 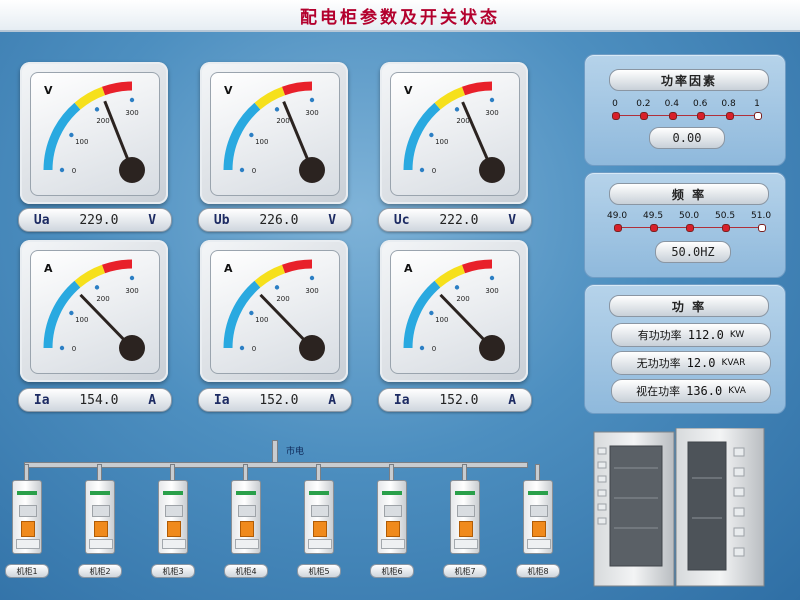 I want to click on page-title: 配电柜参数及开关状态, so click(x=400, y=17).